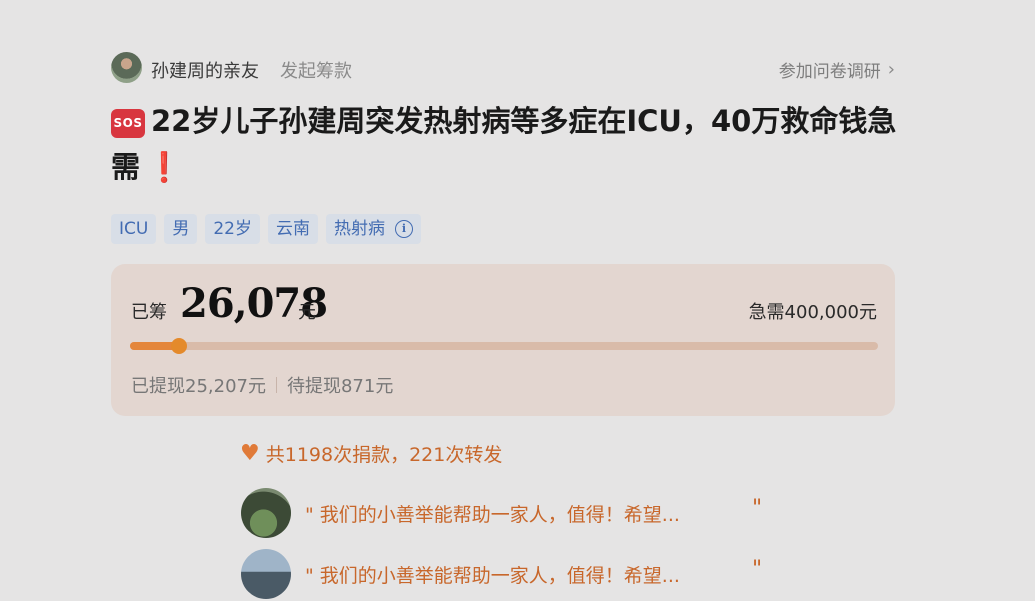  Describe the element at coordinates (340, 386) in the screenshot. I see `pending-amount: 待提现871元` at that location.